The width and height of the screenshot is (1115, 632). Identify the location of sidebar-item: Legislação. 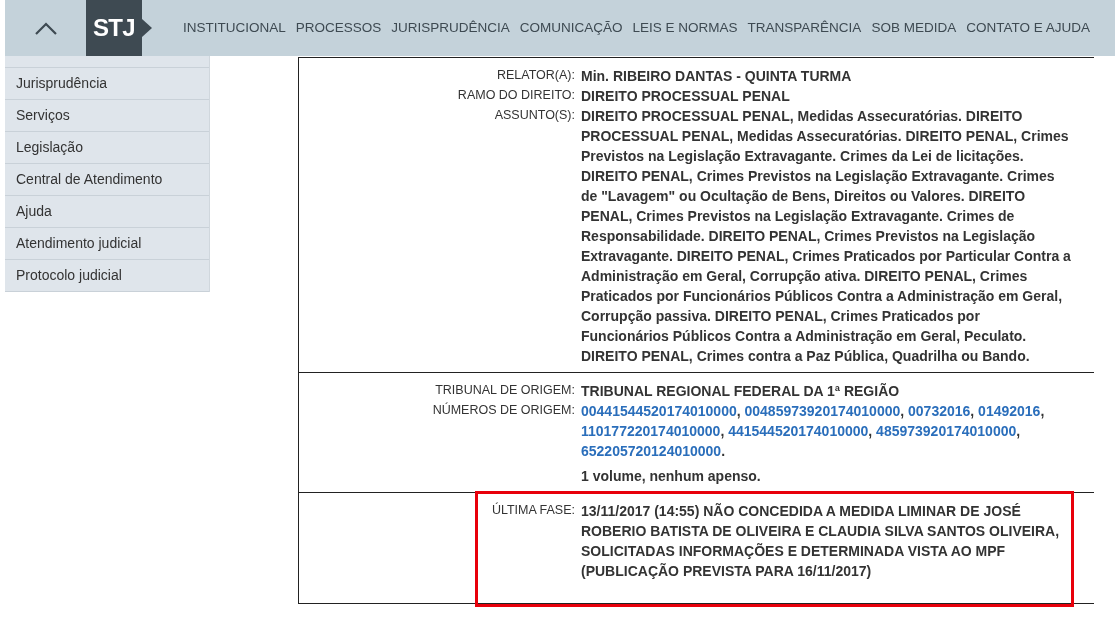
(107, 148).